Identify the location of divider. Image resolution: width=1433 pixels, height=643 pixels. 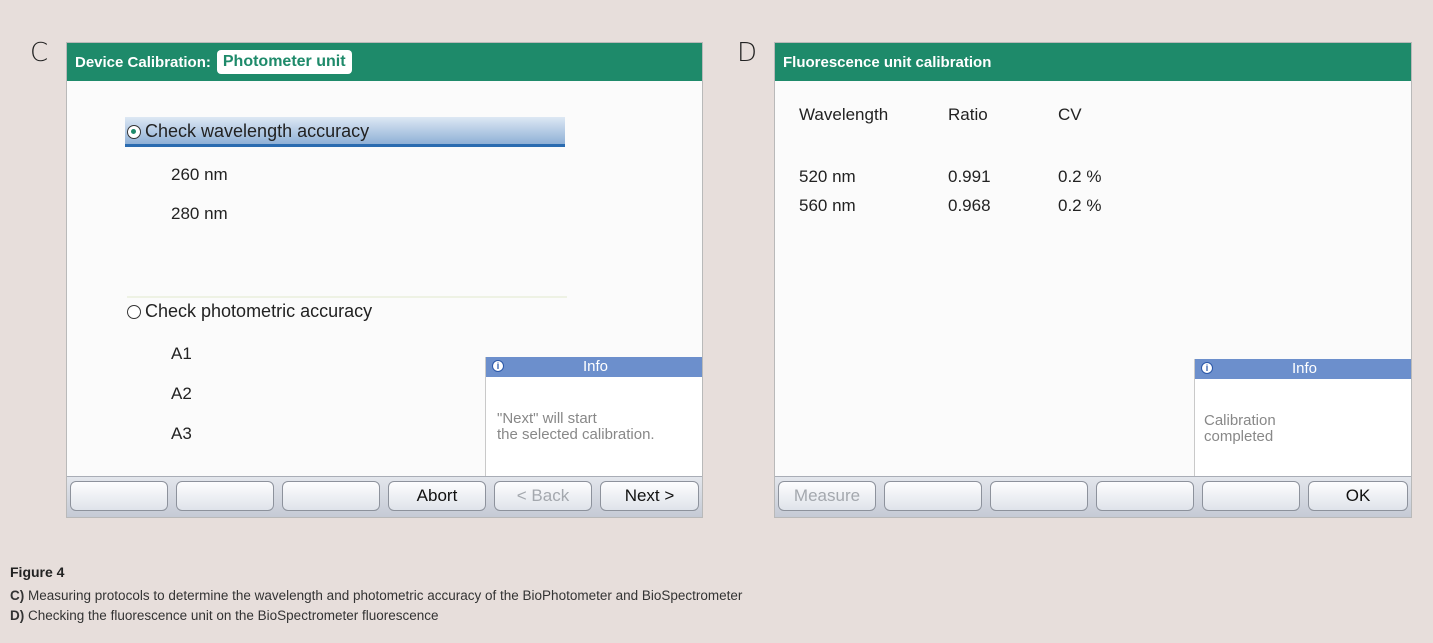
(347, 297).